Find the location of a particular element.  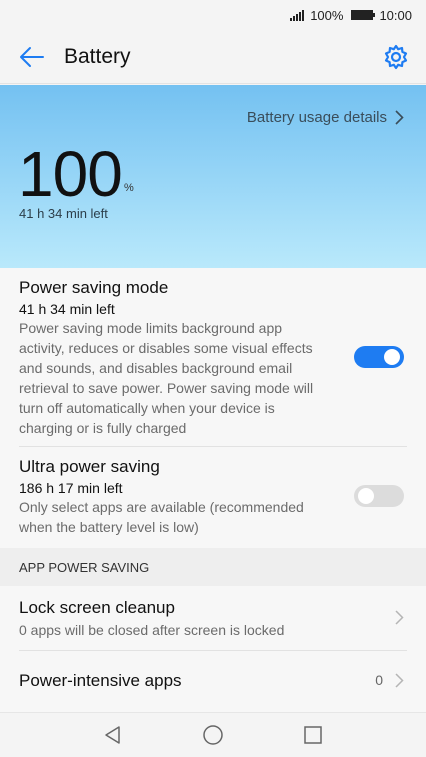

status-battery-percent: 100% is located at coordinates (327, 15).